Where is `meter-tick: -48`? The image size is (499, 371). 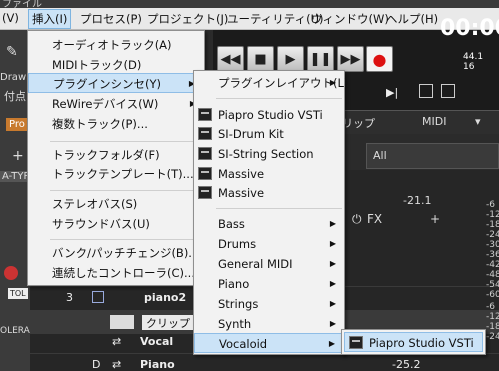
meter-tick: -48 is located at coordinates (492, 275).